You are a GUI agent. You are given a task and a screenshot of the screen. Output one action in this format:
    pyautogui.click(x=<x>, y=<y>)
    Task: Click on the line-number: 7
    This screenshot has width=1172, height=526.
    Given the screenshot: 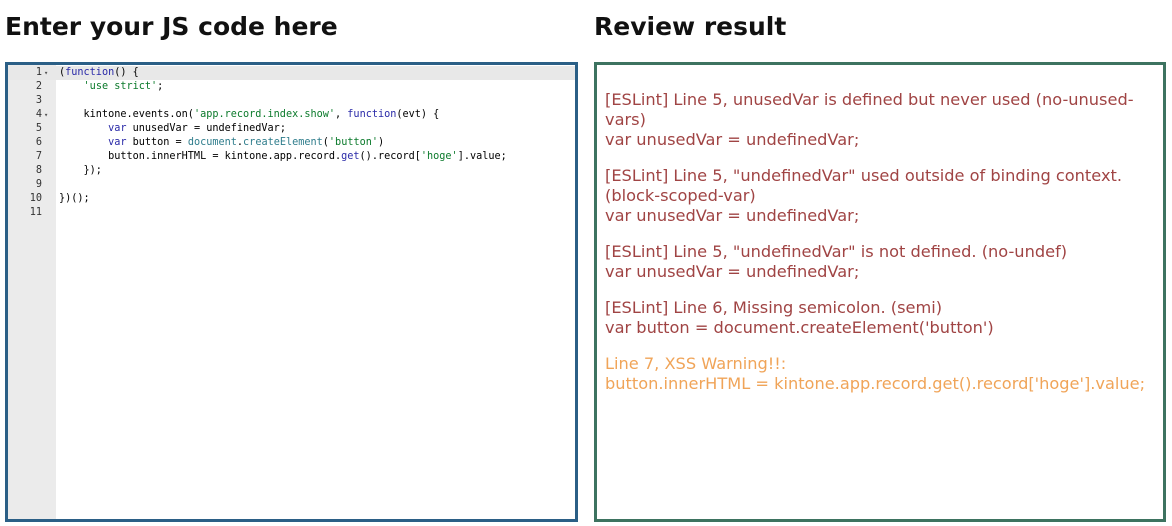 What is the action you would take?
    pyautogui.click(x=38, y=156)
    